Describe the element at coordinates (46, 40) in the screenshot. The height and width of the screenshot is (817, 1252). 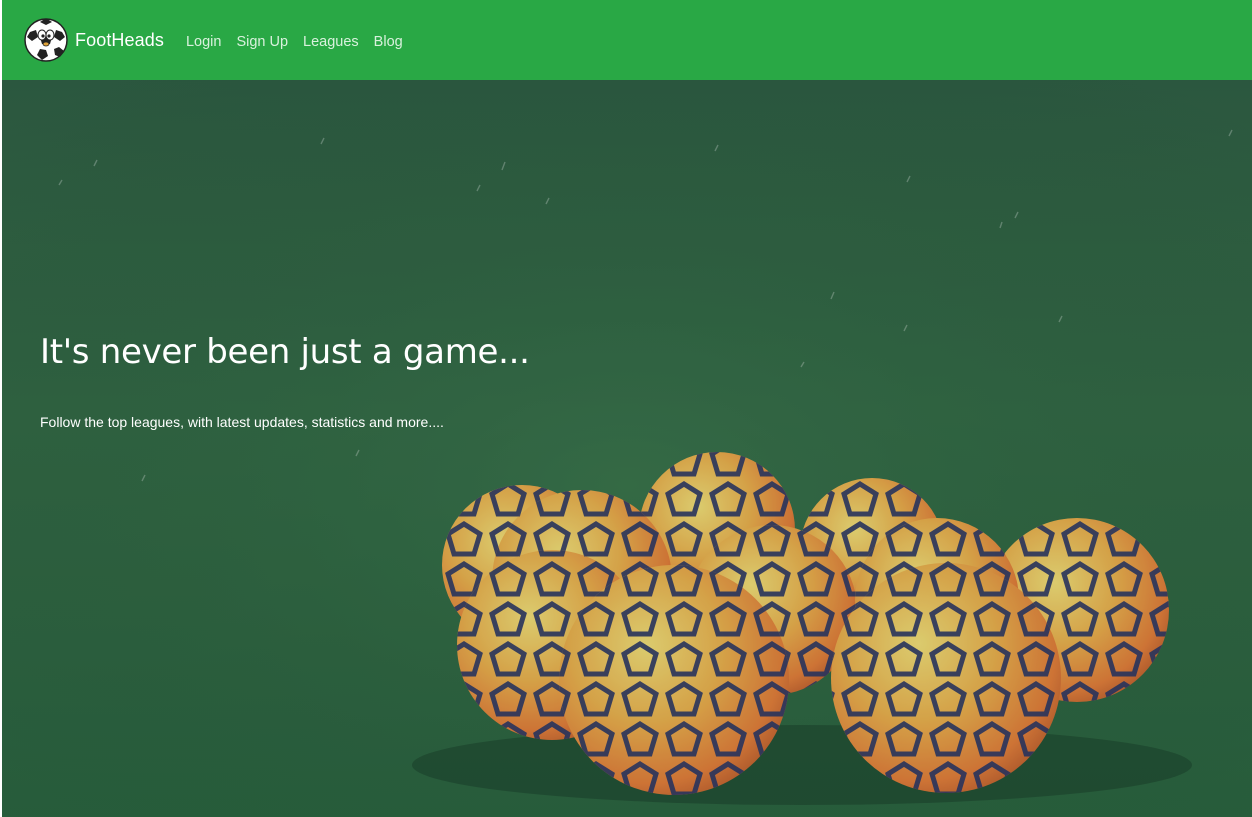
I see `soccer-ball-mascot-icon` at that location.